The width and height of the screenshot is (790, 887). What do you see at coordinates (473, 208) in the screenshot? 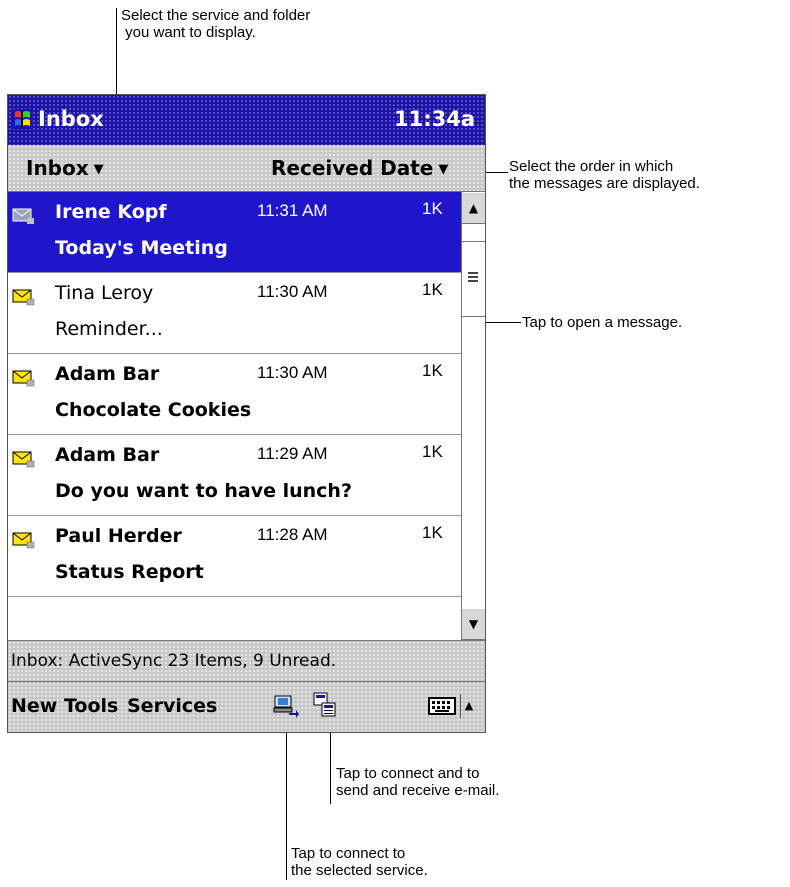
I see `scroll-up-arrow-icon: ▲` at bounding box center [473, 208].